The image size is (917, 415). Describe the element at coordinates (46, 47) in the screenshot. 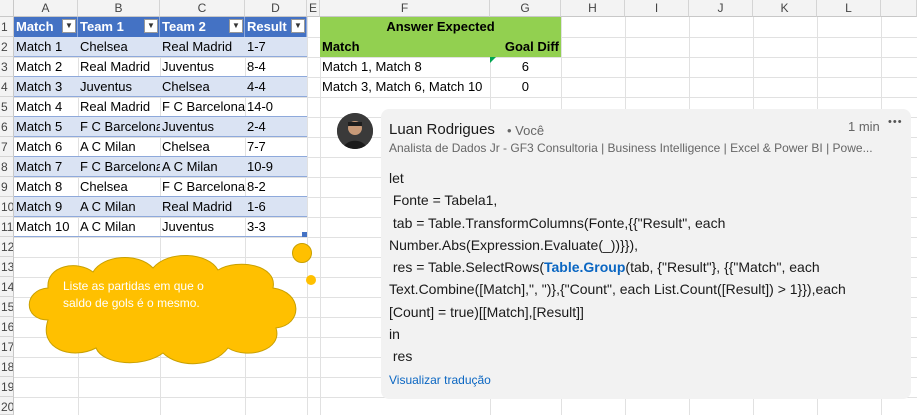

I see `table-cell-match: Match 1` at that location.